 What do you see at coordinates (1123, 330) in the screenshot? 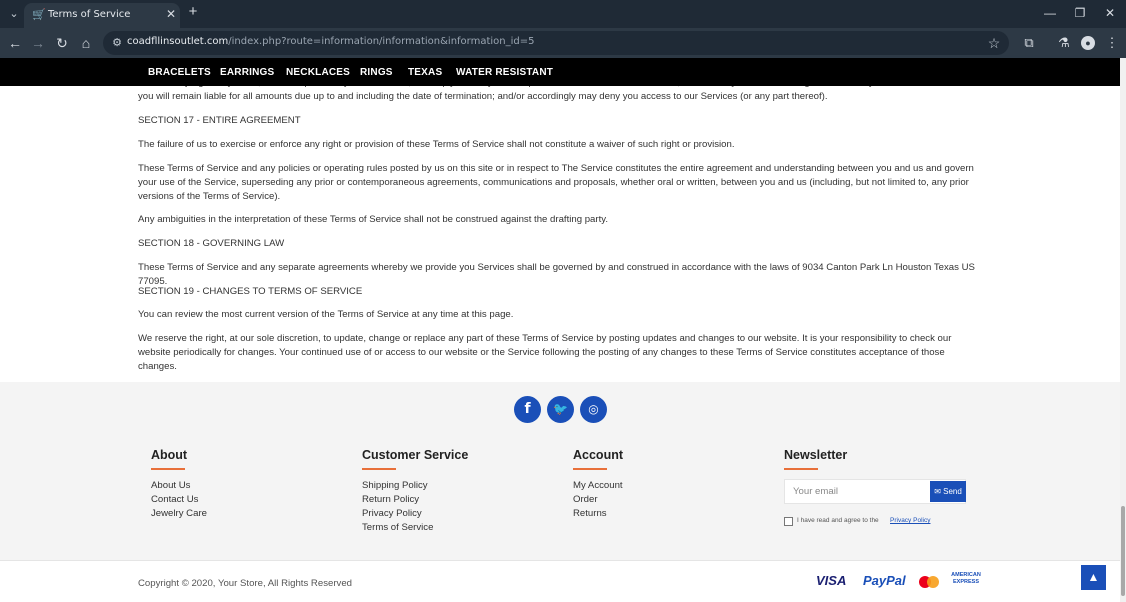
I see `page-scrollbar` at bounding box center [1123, 330].